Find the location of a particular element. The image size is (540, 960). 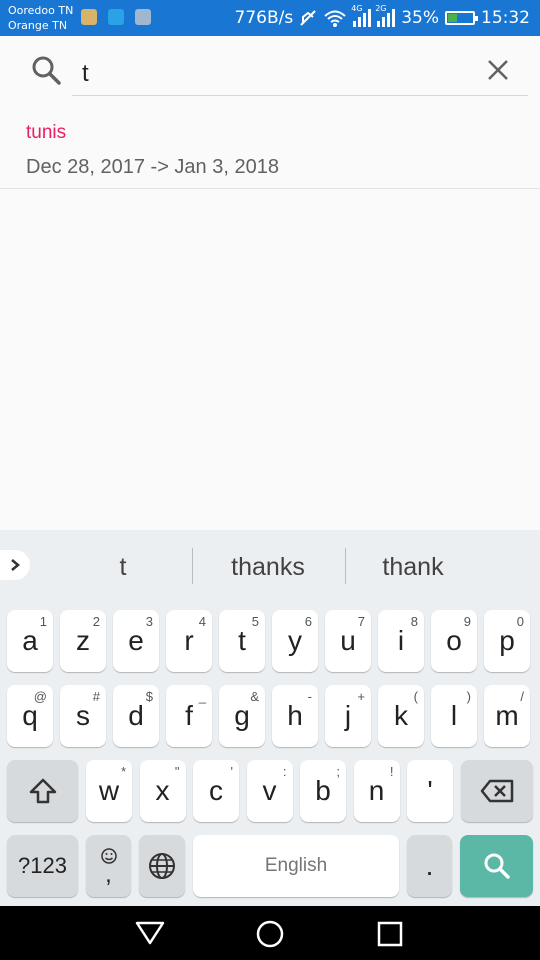

key-k: k( is located at coordinates (401, 716).